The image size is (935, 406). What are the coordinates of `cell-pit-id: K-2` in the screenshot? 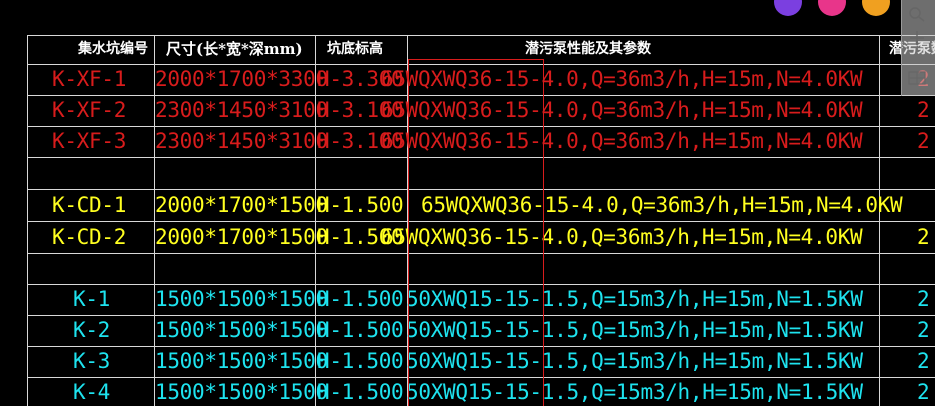 It's located at (91, 330).